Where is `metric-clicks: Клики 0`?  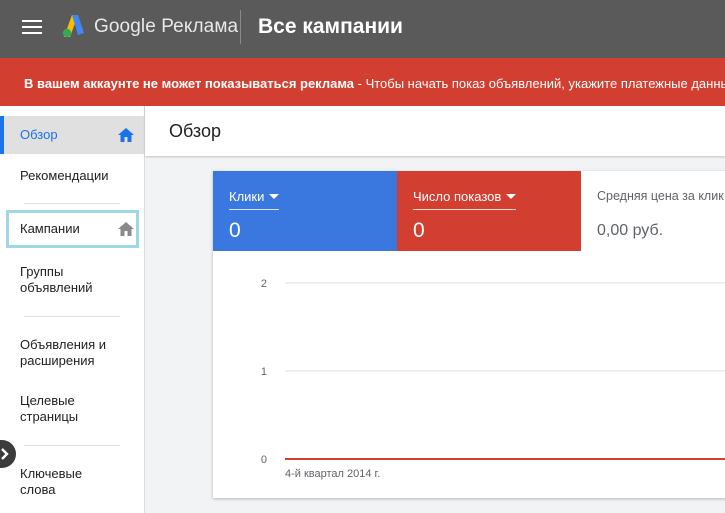 metric-clicks: Клики 0 is located at coordinates (305, 211).